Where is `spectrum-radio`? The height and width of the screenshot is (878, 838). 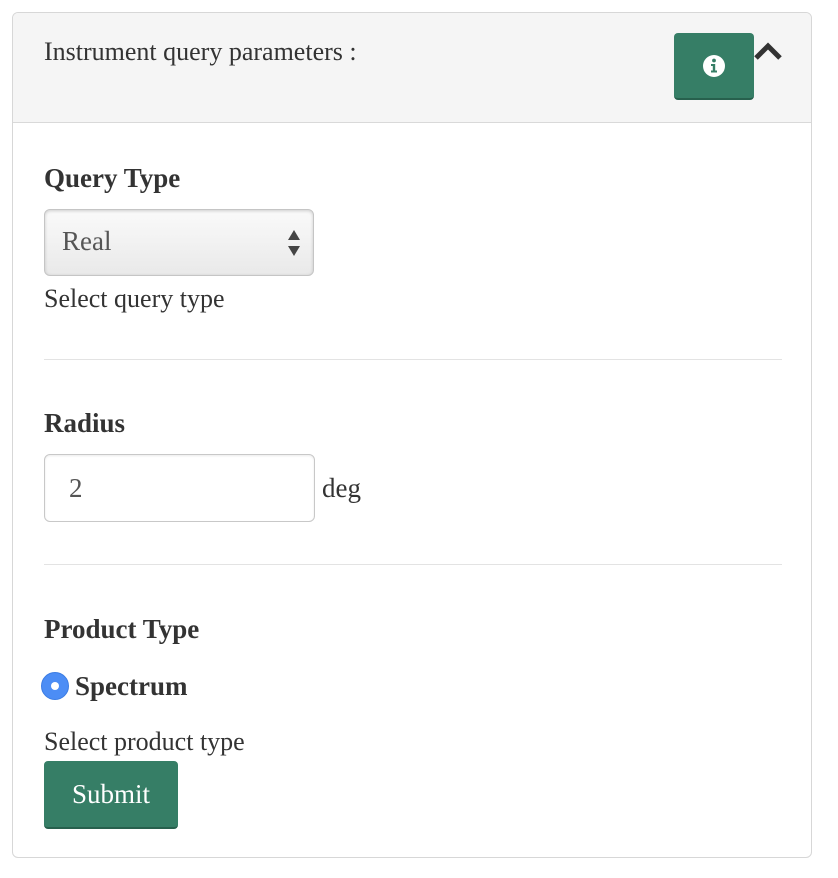 spectrum-radio is located at coordinates (55, 686).